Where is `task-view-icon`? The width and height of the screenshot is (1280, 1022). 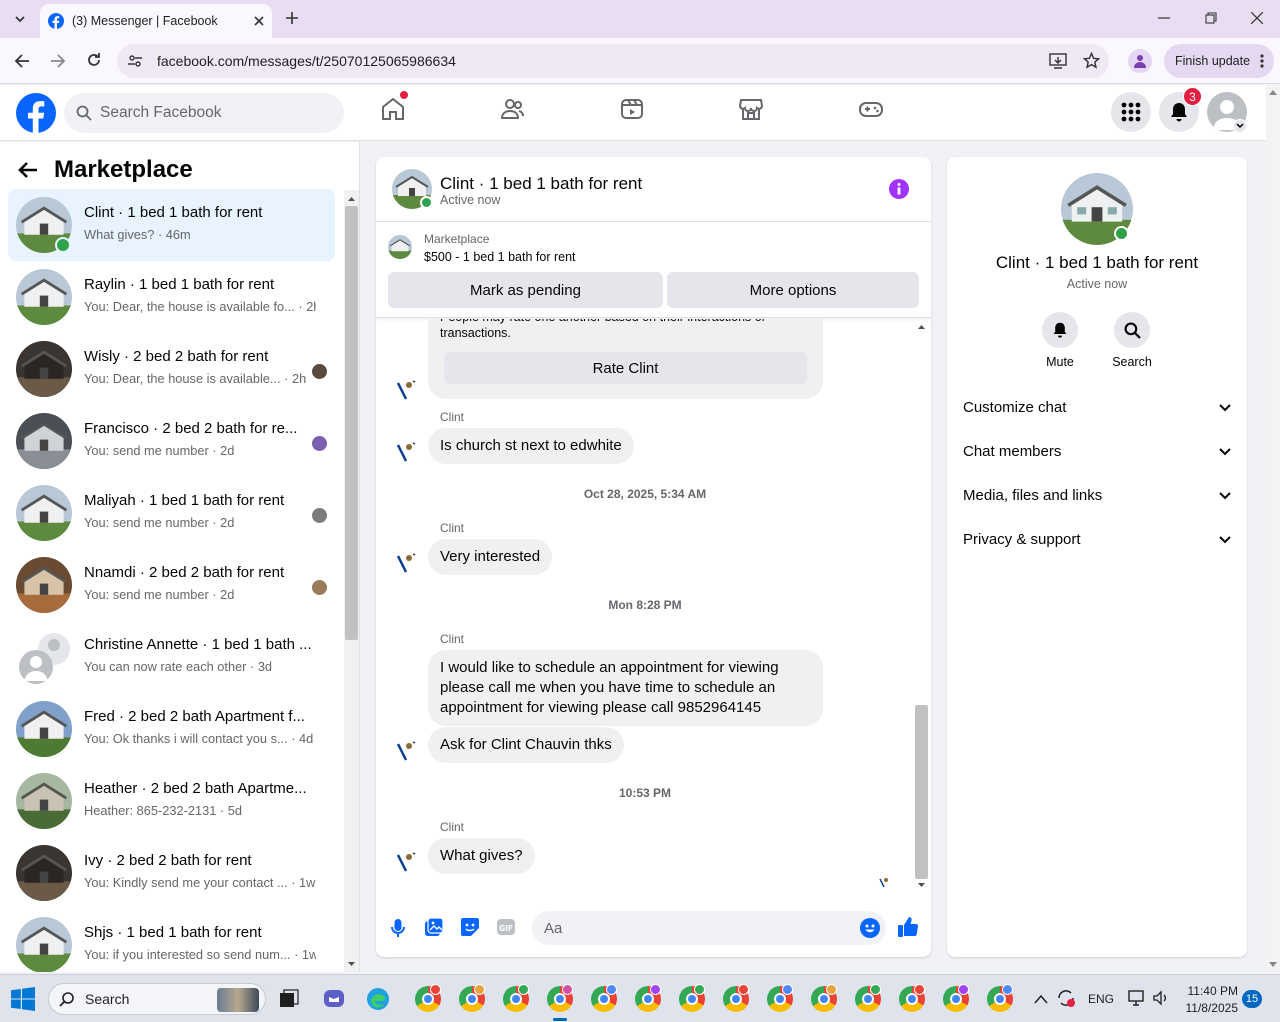
task-view-icon is located at coordinates (289, 999).